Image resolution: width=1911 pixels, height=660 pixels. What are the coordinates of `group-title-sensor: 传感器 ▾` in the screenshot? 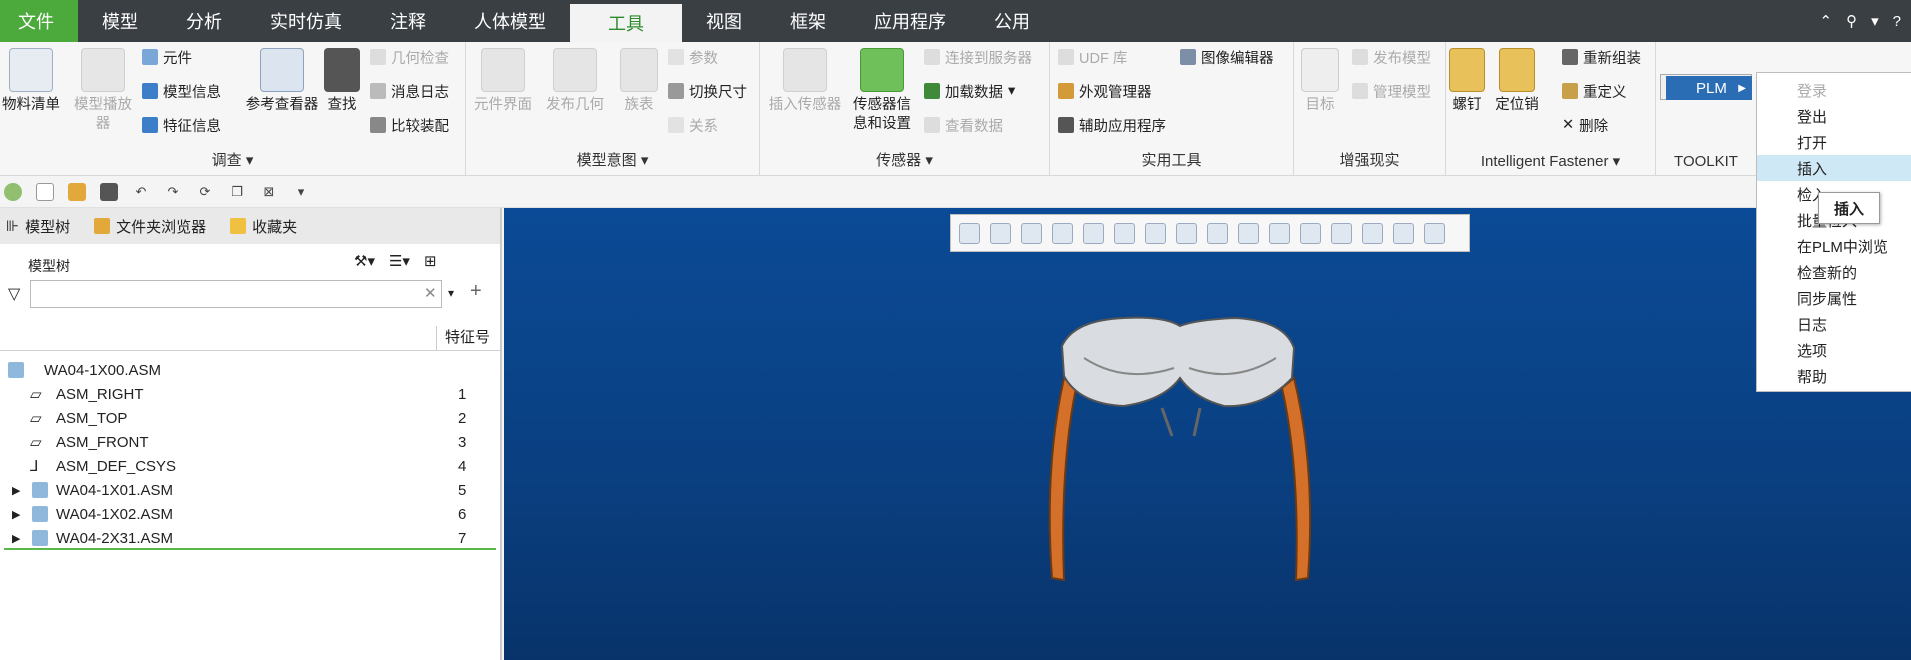 It's located at (904, 159).